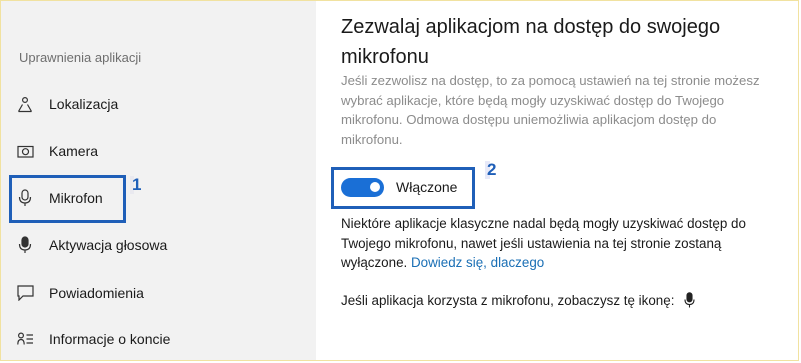 The image size is (801, 363). Describe the element at coordinates (492, 169) in the screenshot. I see `annotation-number-2: 2` at that location.